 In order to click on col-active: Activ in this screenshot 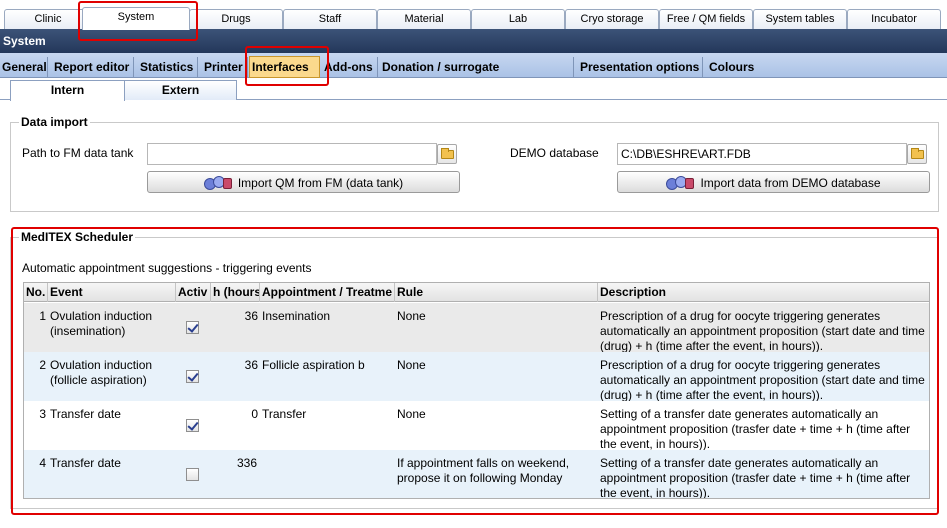, I will do `click(193, 292)`.